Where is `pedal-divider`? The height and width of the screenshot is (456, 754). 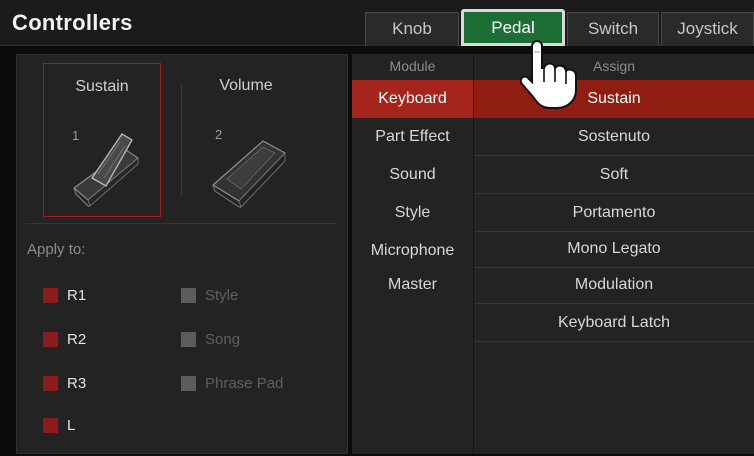 pedal-divider is located at coordinates (181, 140).